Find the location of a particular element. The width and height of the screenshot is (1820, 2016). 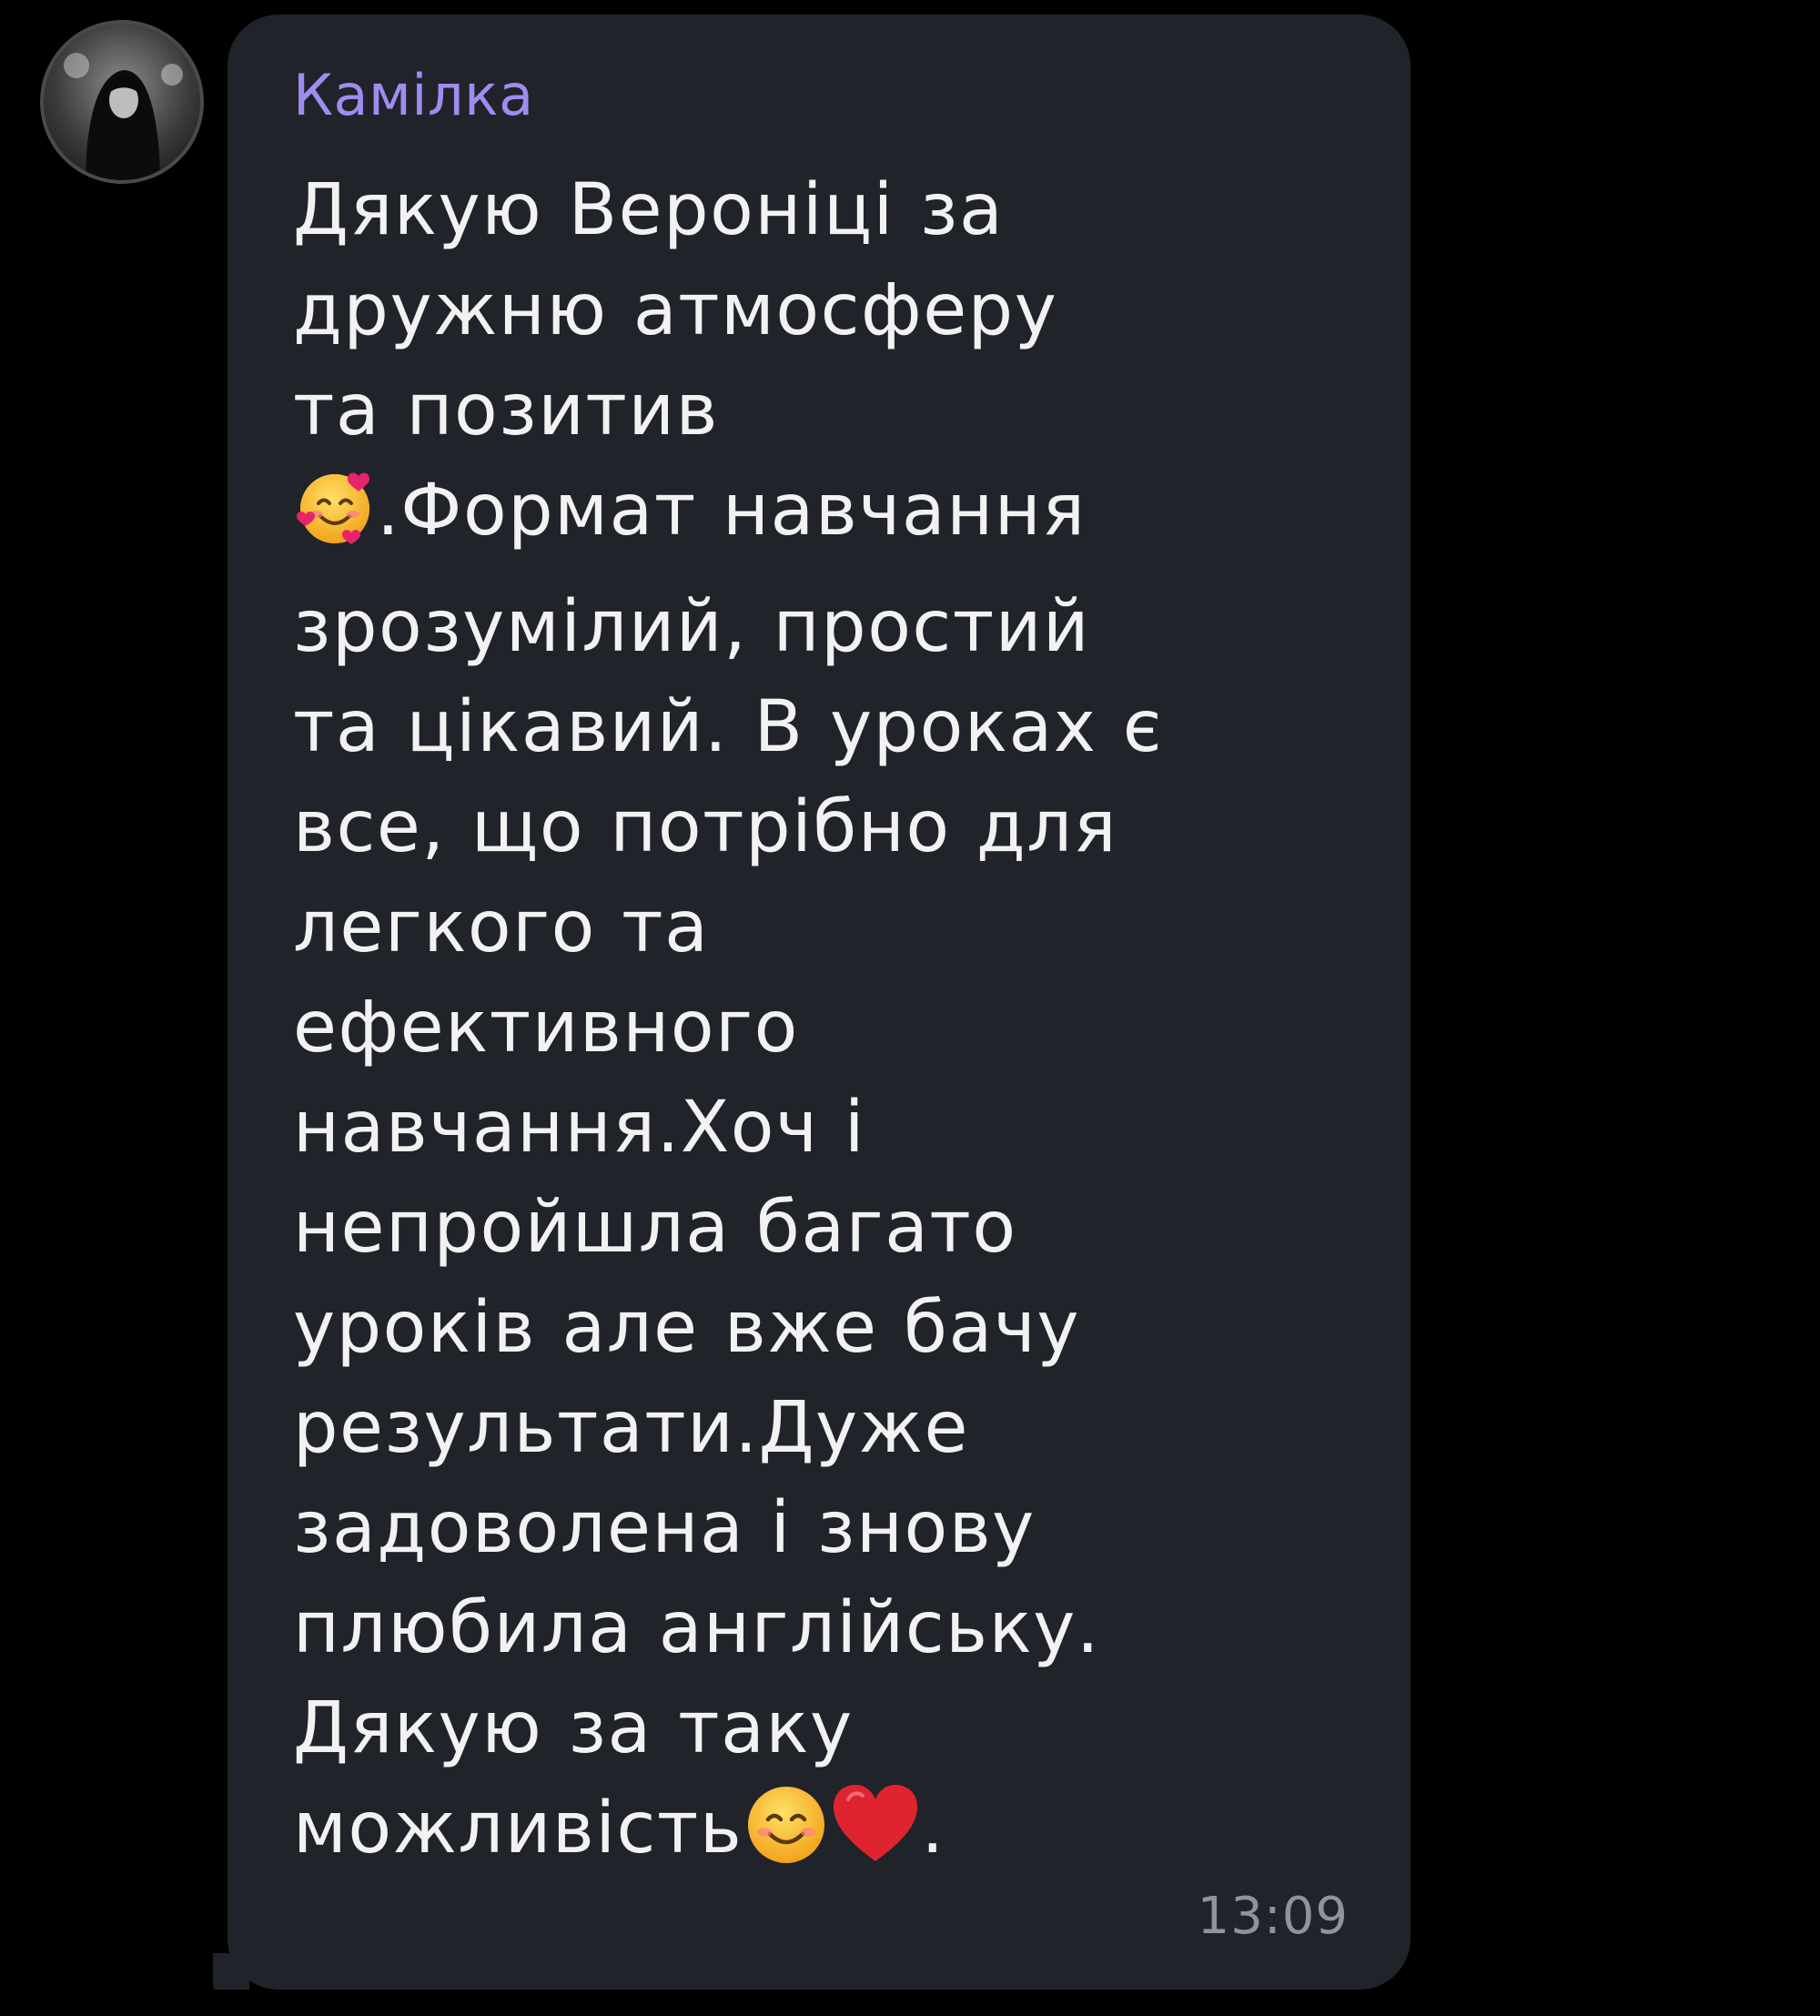

message-line: все, що потрібно для is located at coordinates (706, 827).